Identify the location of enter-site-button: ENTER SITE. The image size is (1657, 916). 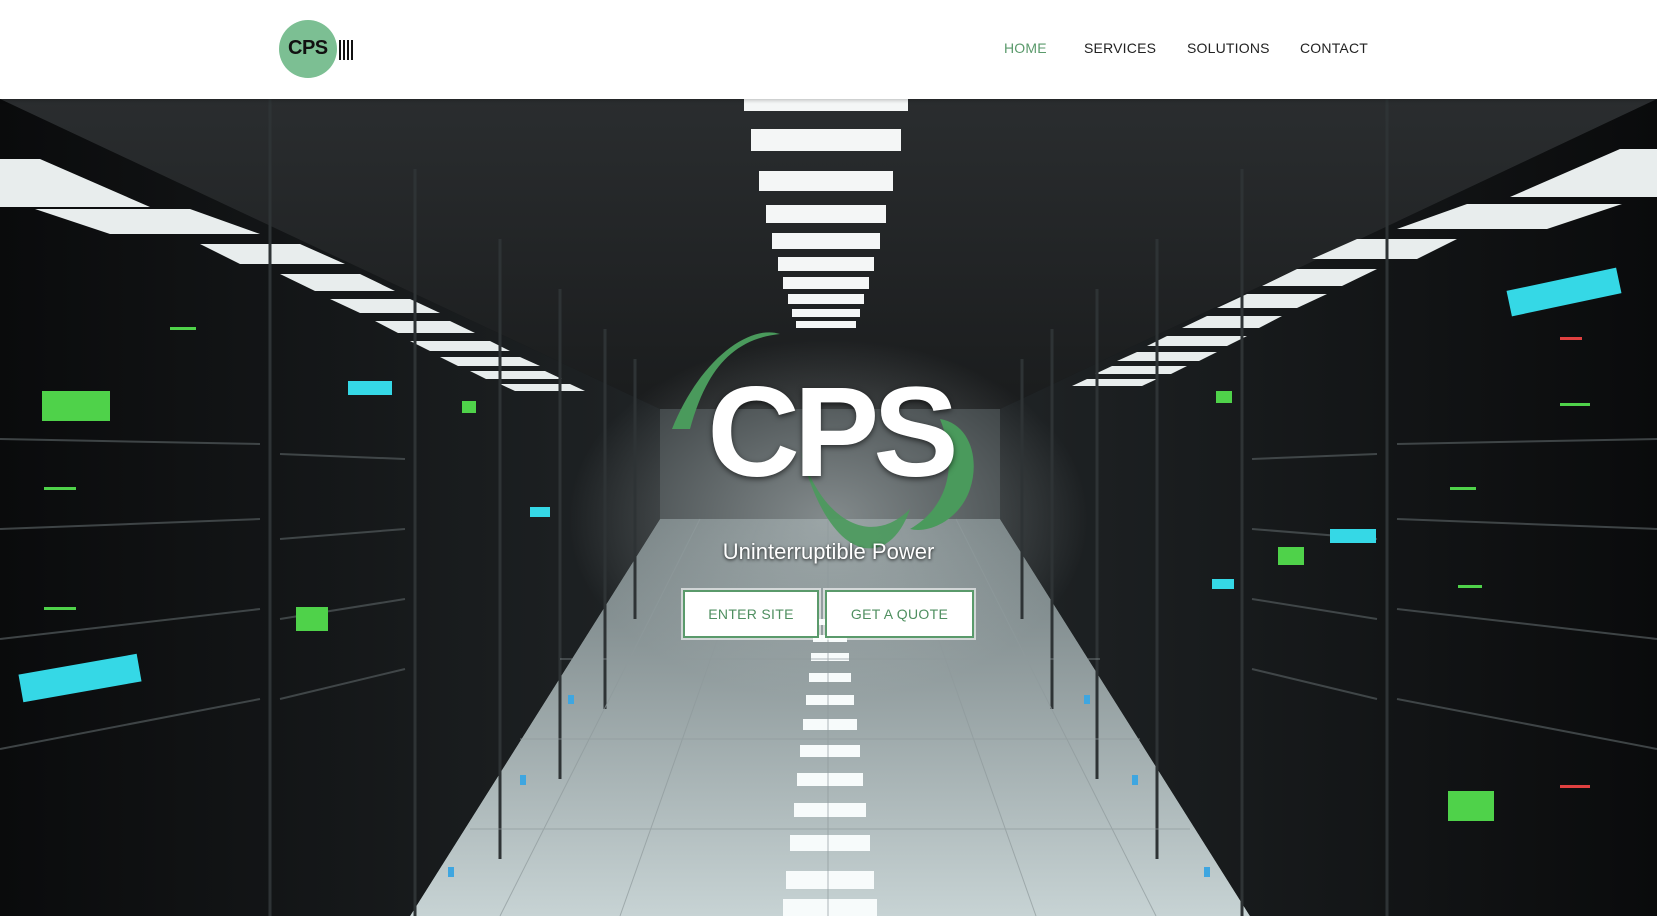
(751, 614).